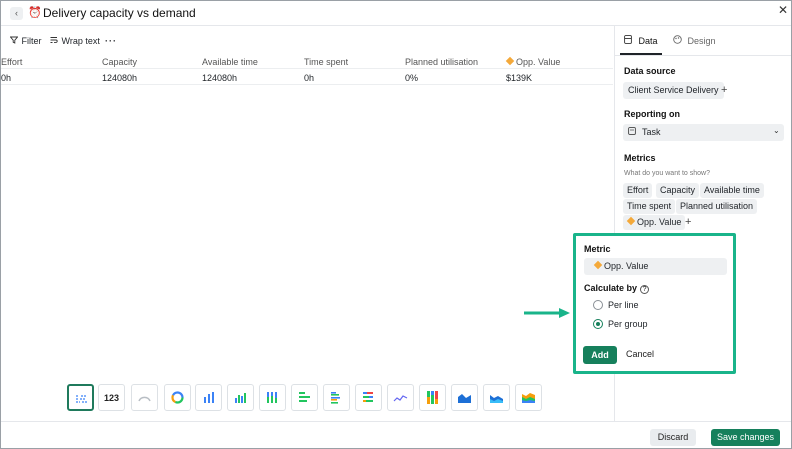 The width and height of the screenshot is (792, 449). What do you see at coordinates (119, 13) in the screenshot?
I see `page-title: Delivery capacity vs demand` at bounding box center [119, 13].